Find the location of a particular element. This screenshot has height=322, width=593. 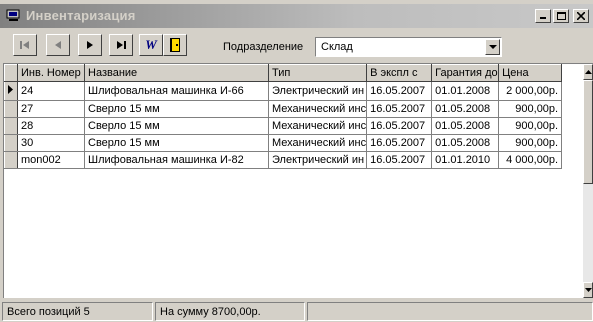

cell: mon002 is located at coordinates (51, 160).